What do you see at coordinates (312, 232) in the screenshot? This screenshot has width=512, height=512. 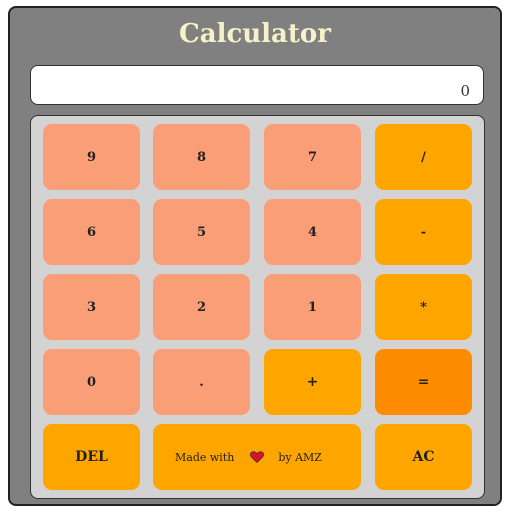 I see `key-4: 4` at bounding box center [312, 232].